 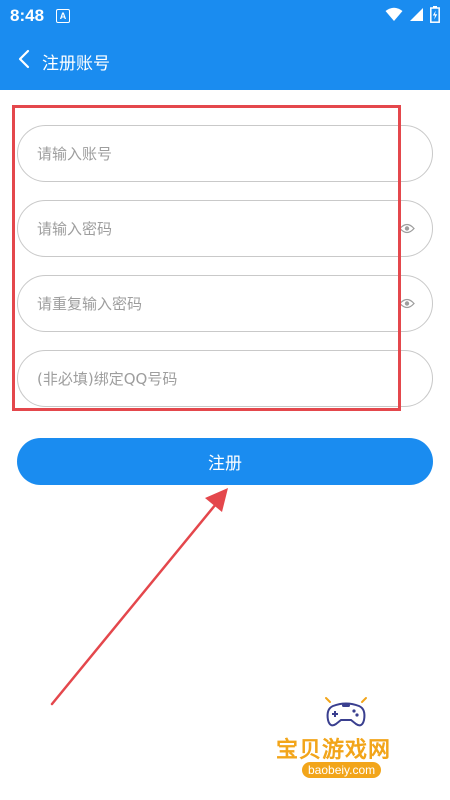 I want to click on gamepad-icon, so click(x=346, y=716).